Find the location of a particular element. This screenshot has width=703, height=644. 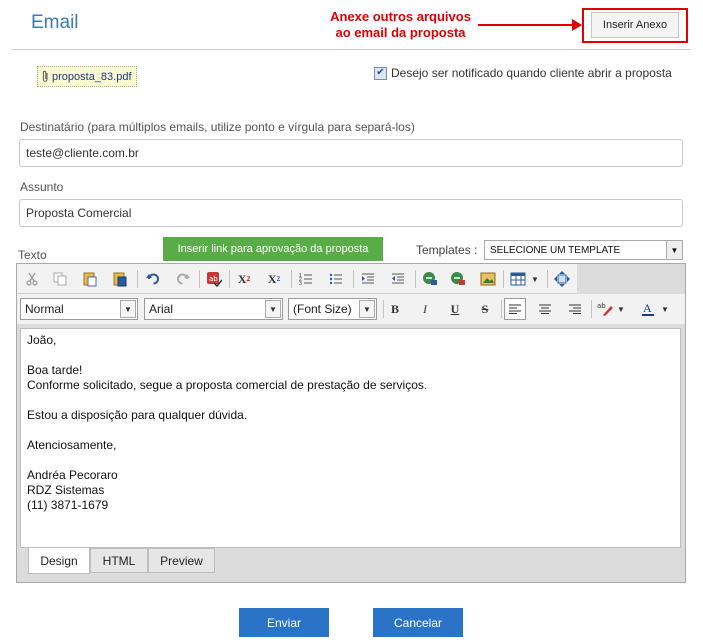

editor-line: João, is located at coordinates (42, 340).